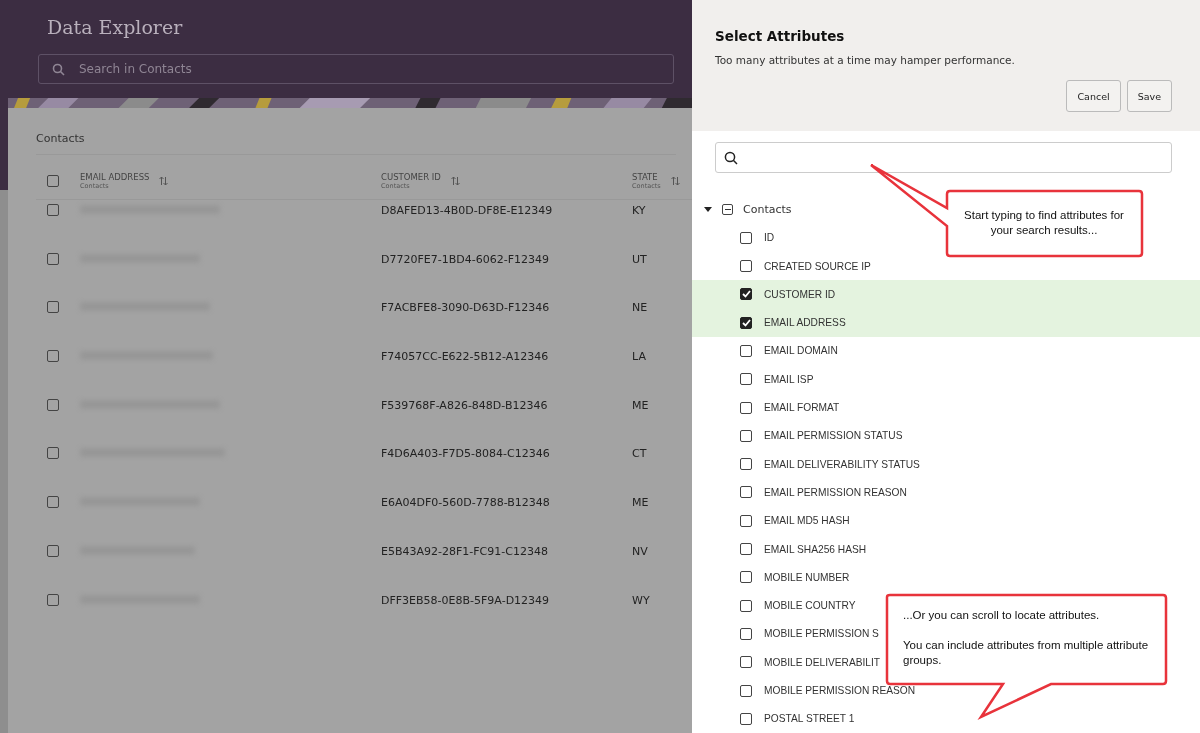 The height and width of the screenshot is (733, 1200). Describe the element at coordinates (842, 464) in the screenshot. I see `attribute-label: EMAIL DELIVERABILITY STATUS` at that location.